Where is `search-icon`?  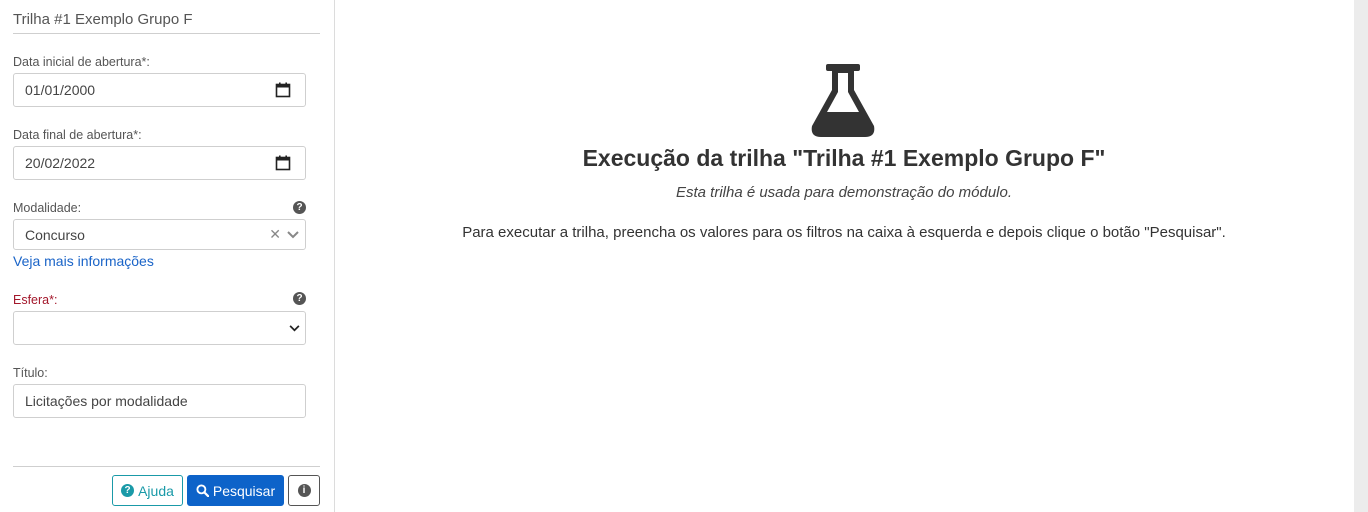 search-icon is located at coordinates (202, 490).